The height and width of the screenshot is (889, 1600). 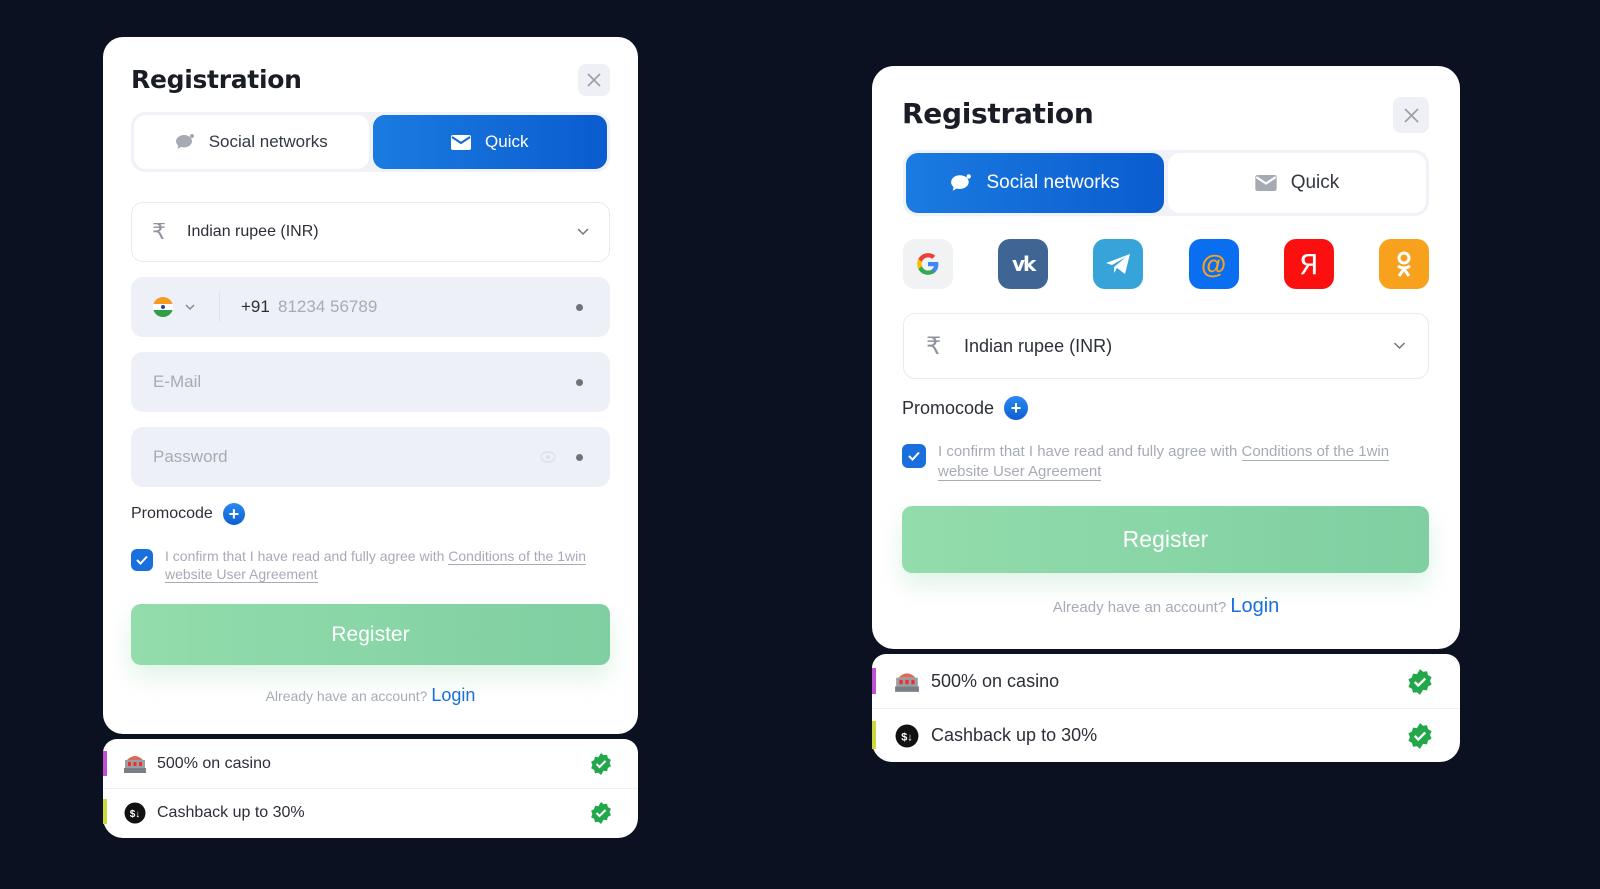 I want to click on eye-icon, so click(x=548, y=457).